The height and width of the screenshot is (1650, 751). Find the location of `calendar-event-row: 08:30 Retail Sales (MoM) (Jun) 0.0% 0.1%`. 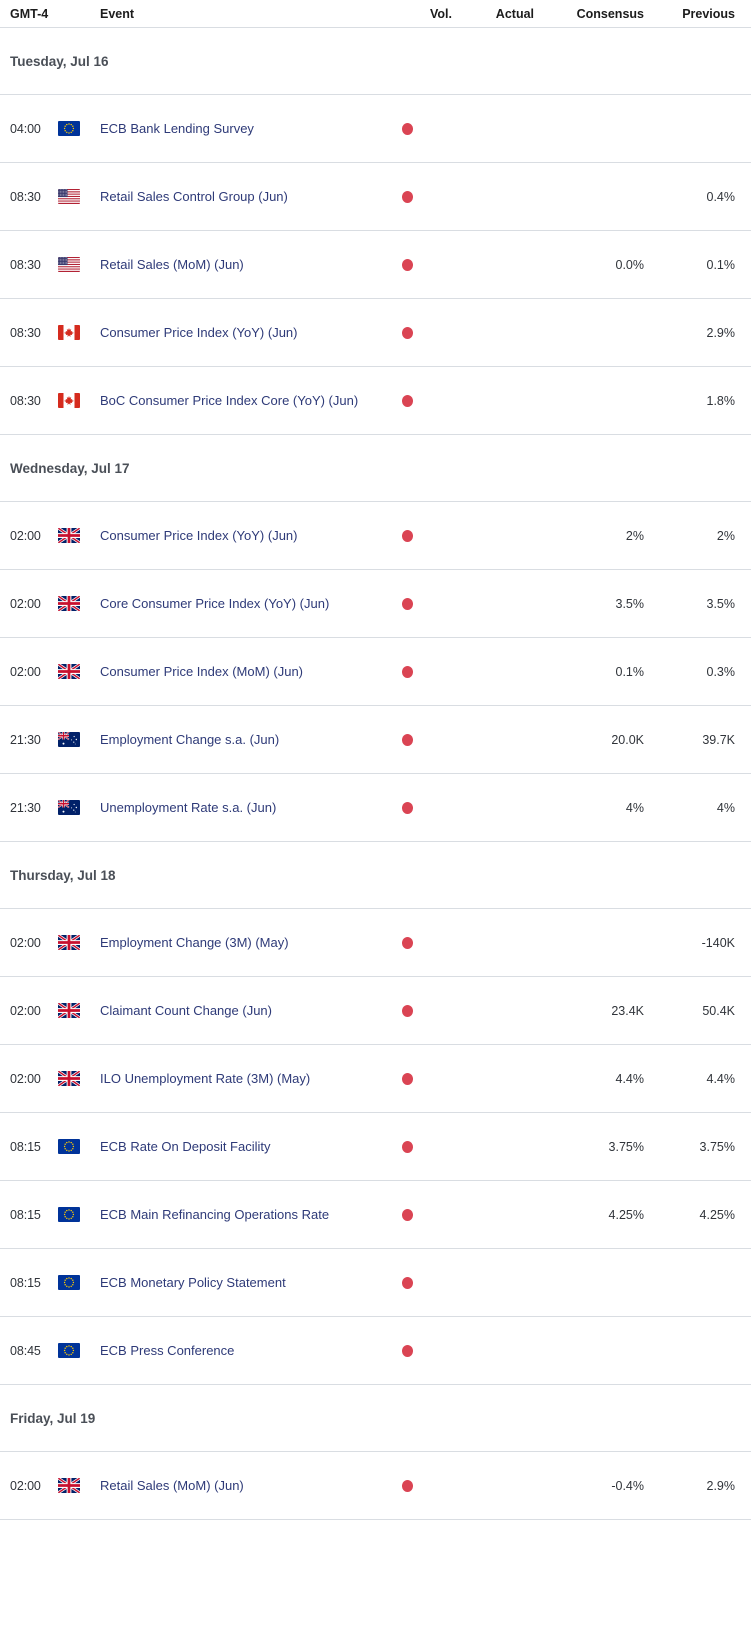

calendar-event-row: 08:30 Retail Sales (MoM) (Jun) 0.0% 0.1% is located at coordinates (375, 265).